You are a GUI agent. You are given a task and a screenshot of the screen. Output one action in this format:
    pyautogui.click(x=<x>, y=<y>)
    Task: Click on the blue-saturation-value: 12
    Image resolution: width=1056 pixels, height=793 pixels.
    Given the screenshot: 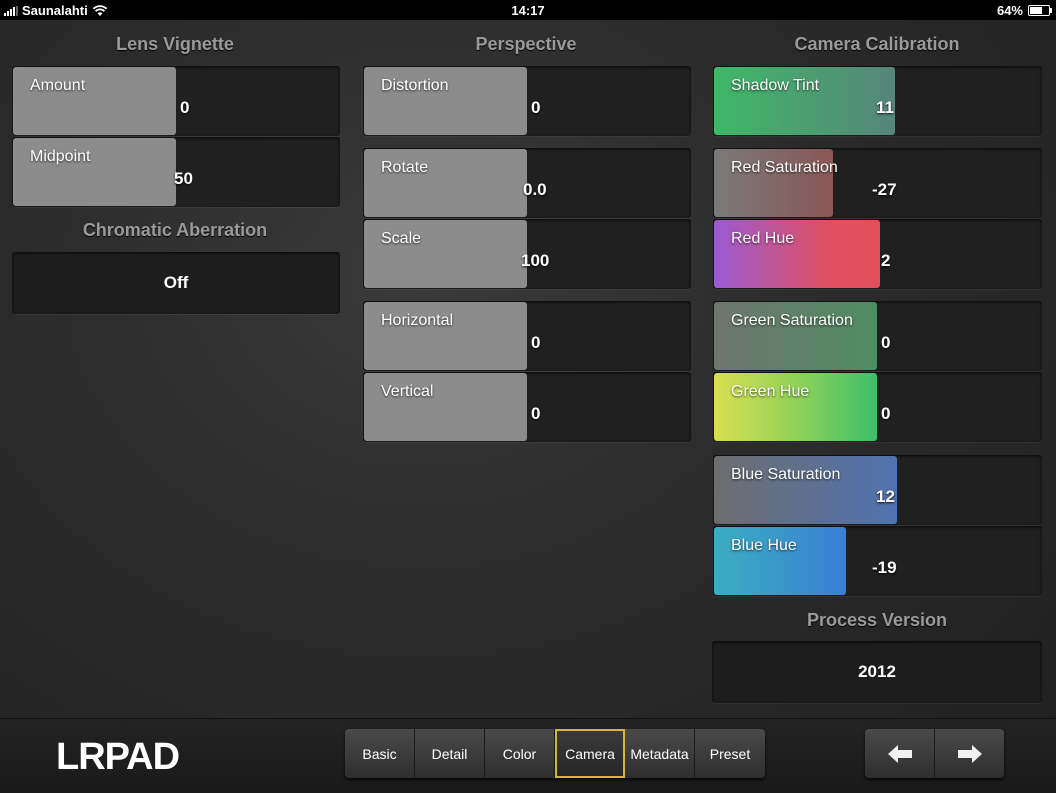 What is the action you would take?
    pyautogui.click(x=885, y=496)
    